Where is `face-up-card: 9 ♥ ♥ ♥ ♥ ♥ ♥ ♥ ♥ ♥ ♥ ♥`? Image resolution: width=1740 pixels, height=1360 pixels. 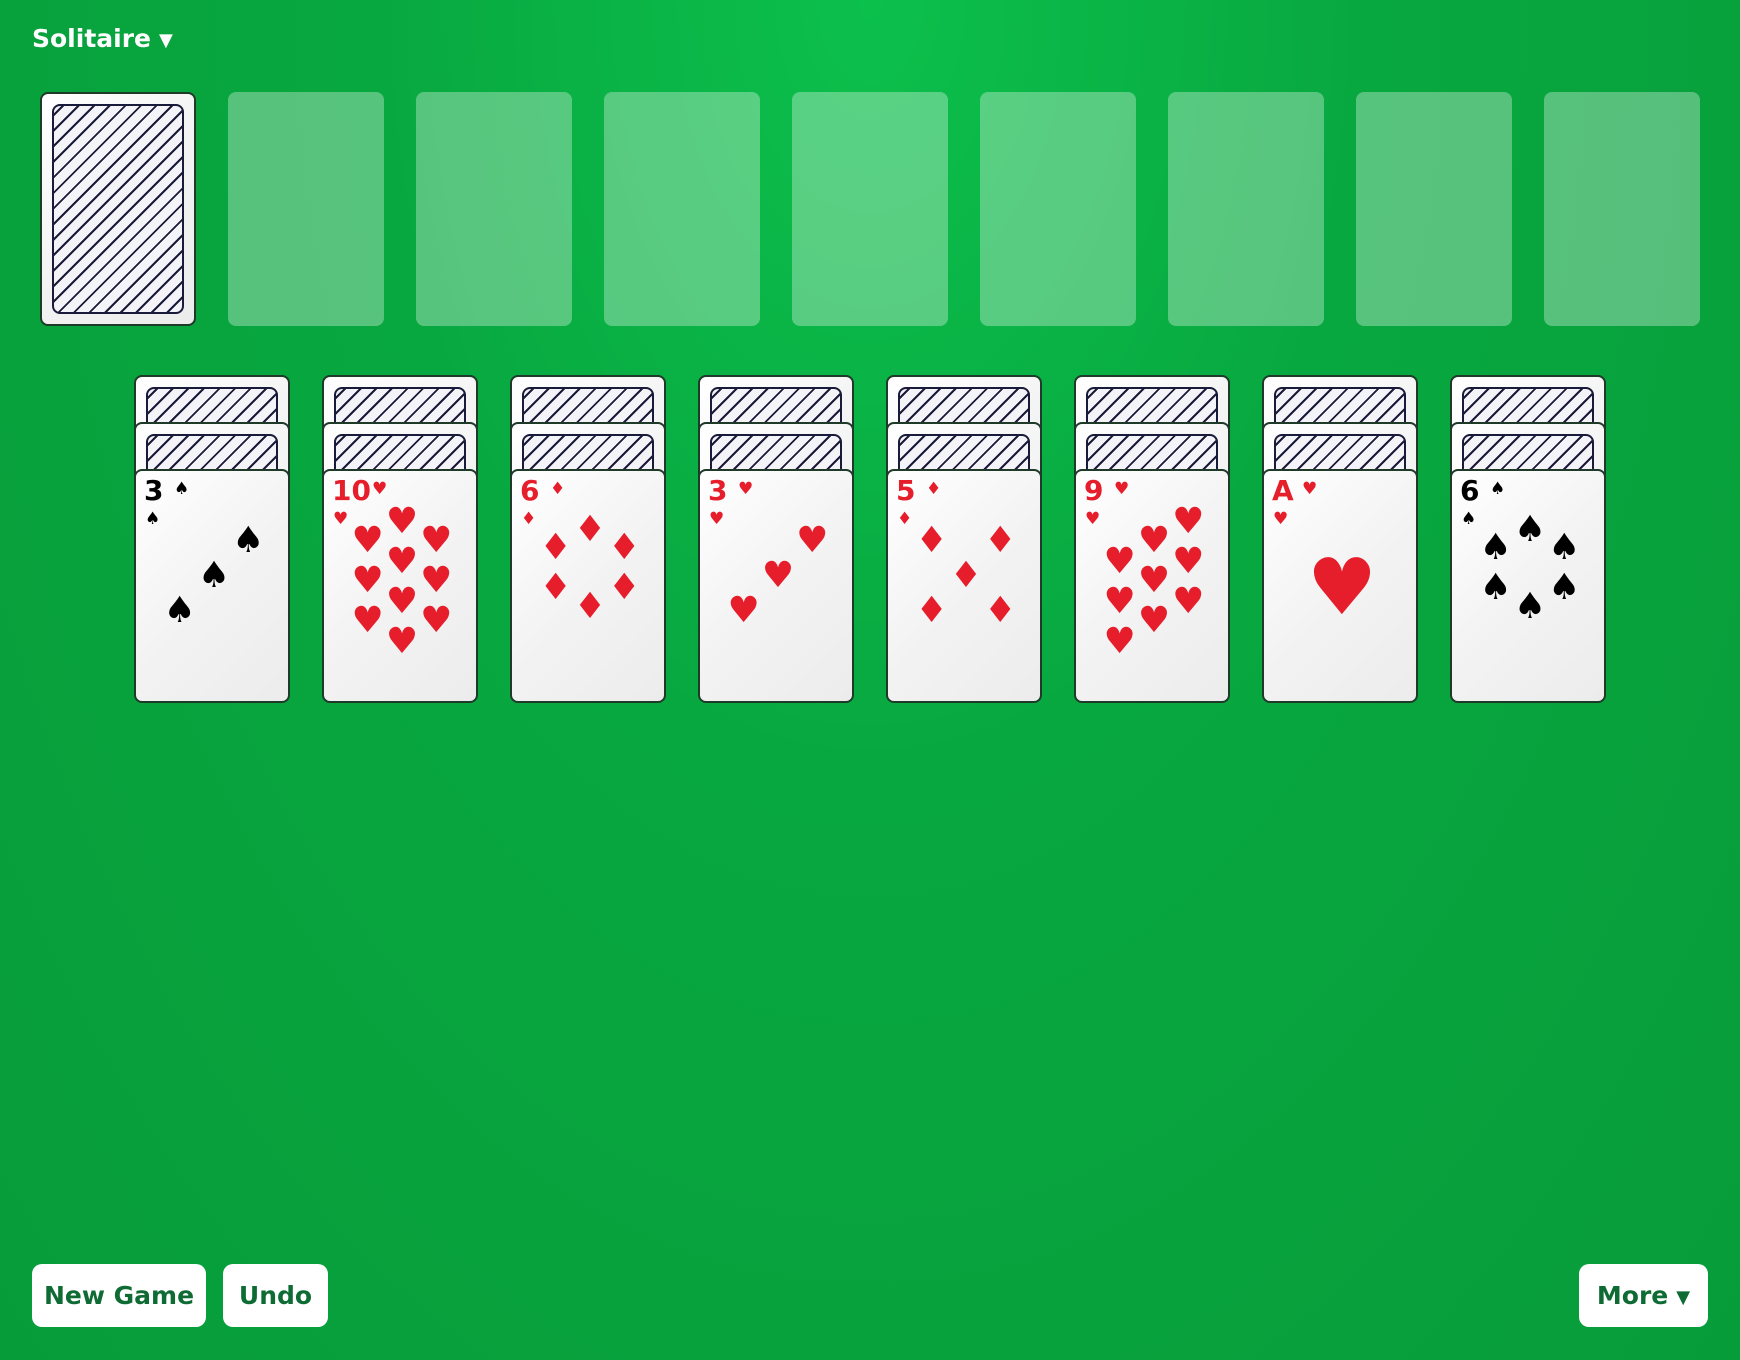
face-up-card: 9 ♥ ♥ ♥ ♥ ♥ ♥ ♥ ♥ ♥ ♥ ♥ is located at coordinates (1152, 586).